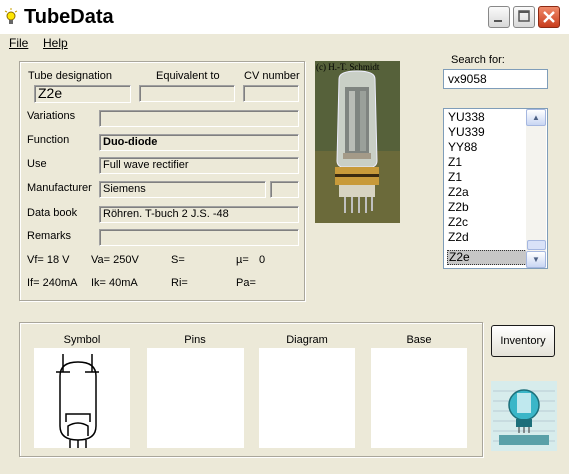 This screenshot has height=474, width=569. Describe the element at coordinates (199, 214) in the screenshot. I see `databook-field: Röhren. T-buch 2 J.S. -48` at that location.